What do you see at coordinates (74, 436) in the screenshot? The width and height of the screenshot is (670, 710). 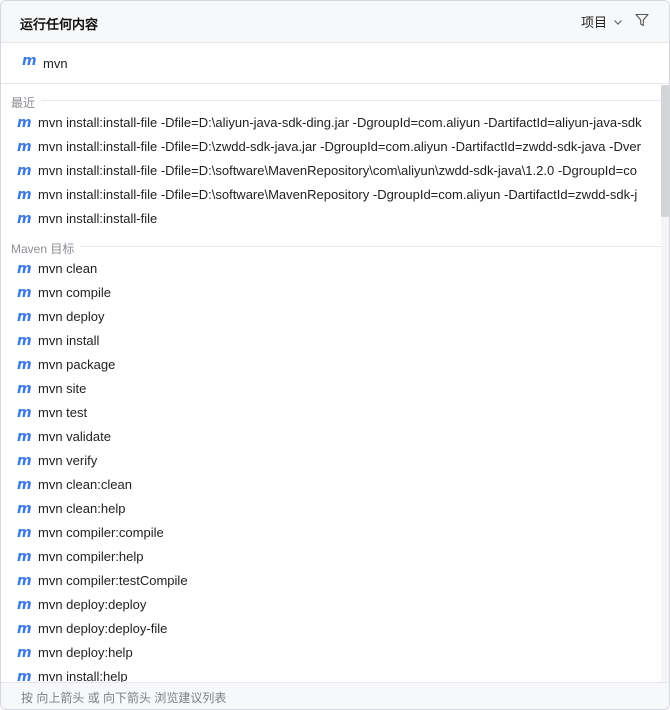 I see `maven-goal-item-label: mvn validate` at bounding box center [74, 436].